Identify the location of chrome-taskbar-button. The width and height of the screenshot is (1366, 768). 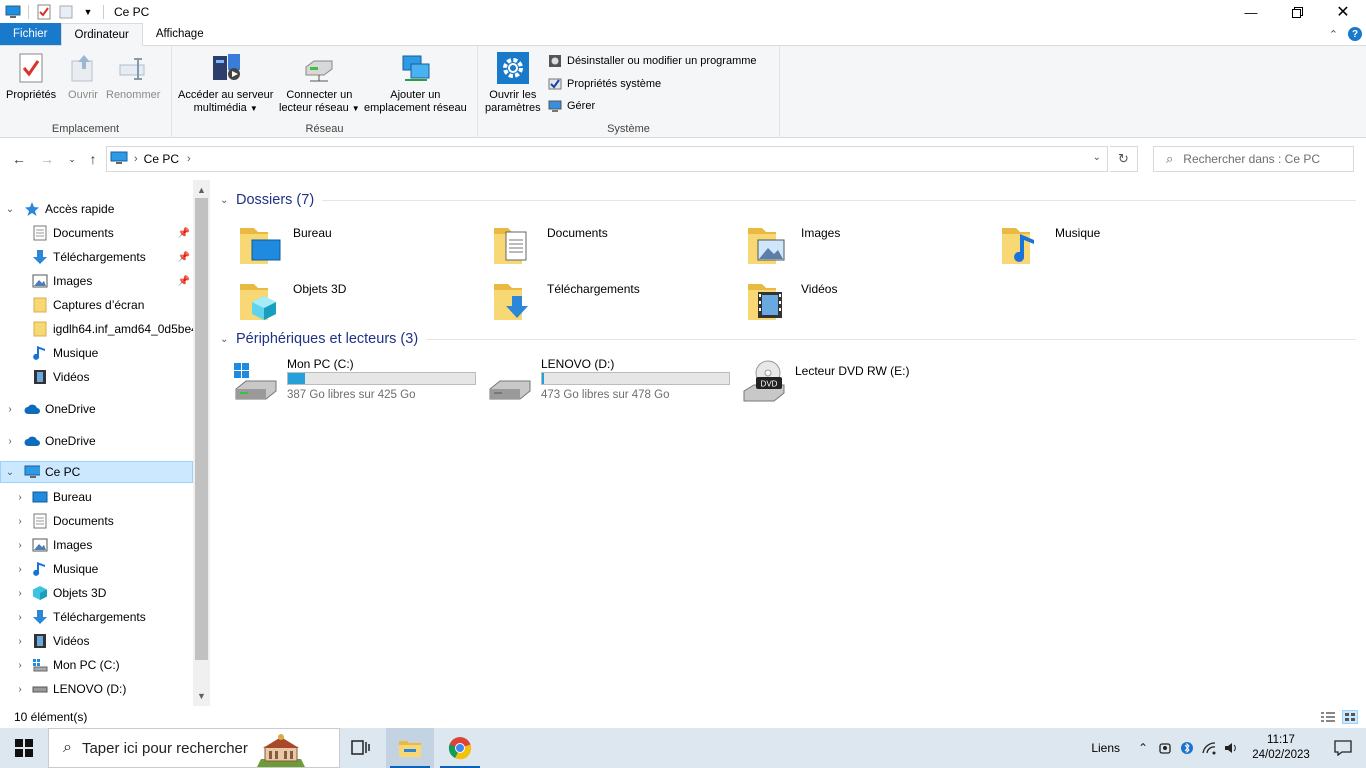
(460, 748).